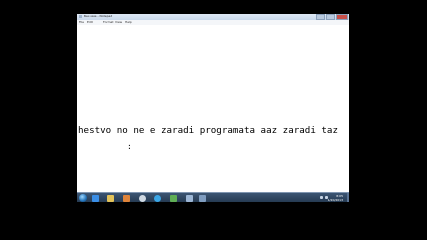 The width and height of the screenshot is (427, 240). I want to click on app-icon, so click(173, 198).